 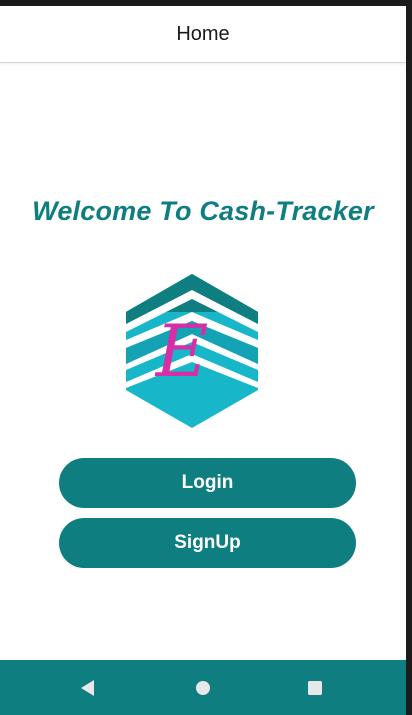 I want to click on welcome-heading: Welcome To Cash-Tracker, so click(x=203, y=211).